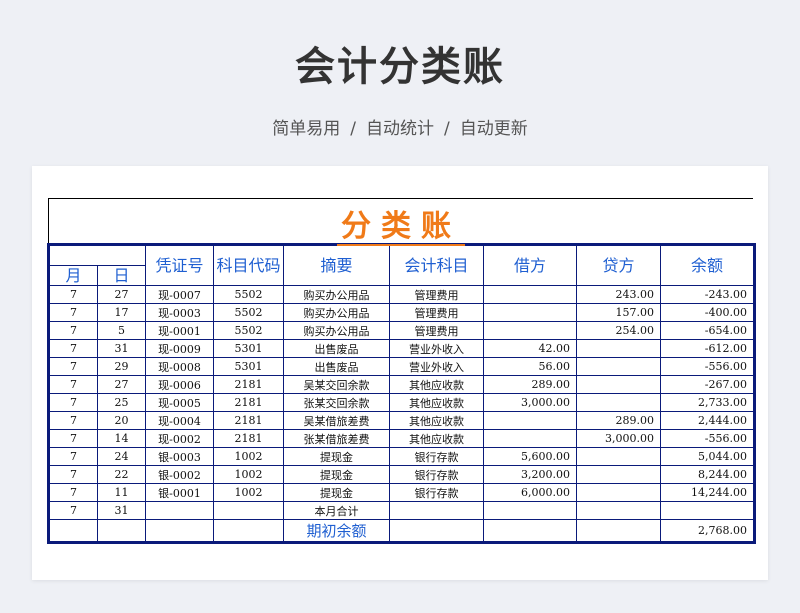  Describe the element at coordinates (707, 492) in the screenshot. I see `cell-balance: 14,244.00` at that location.